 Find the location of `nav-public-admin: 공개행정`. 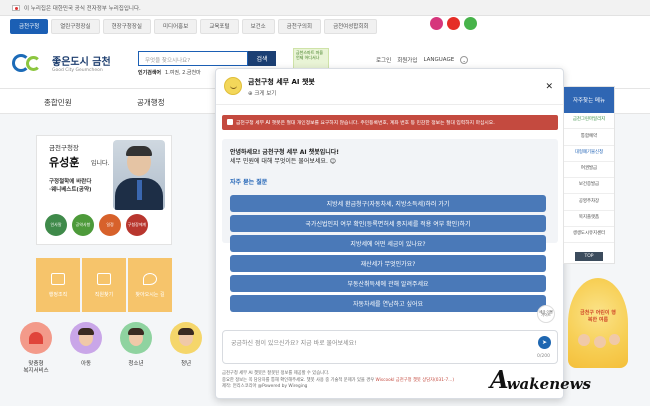

nav-public-admin: 공개행정 is located at coordinates (151, 102).